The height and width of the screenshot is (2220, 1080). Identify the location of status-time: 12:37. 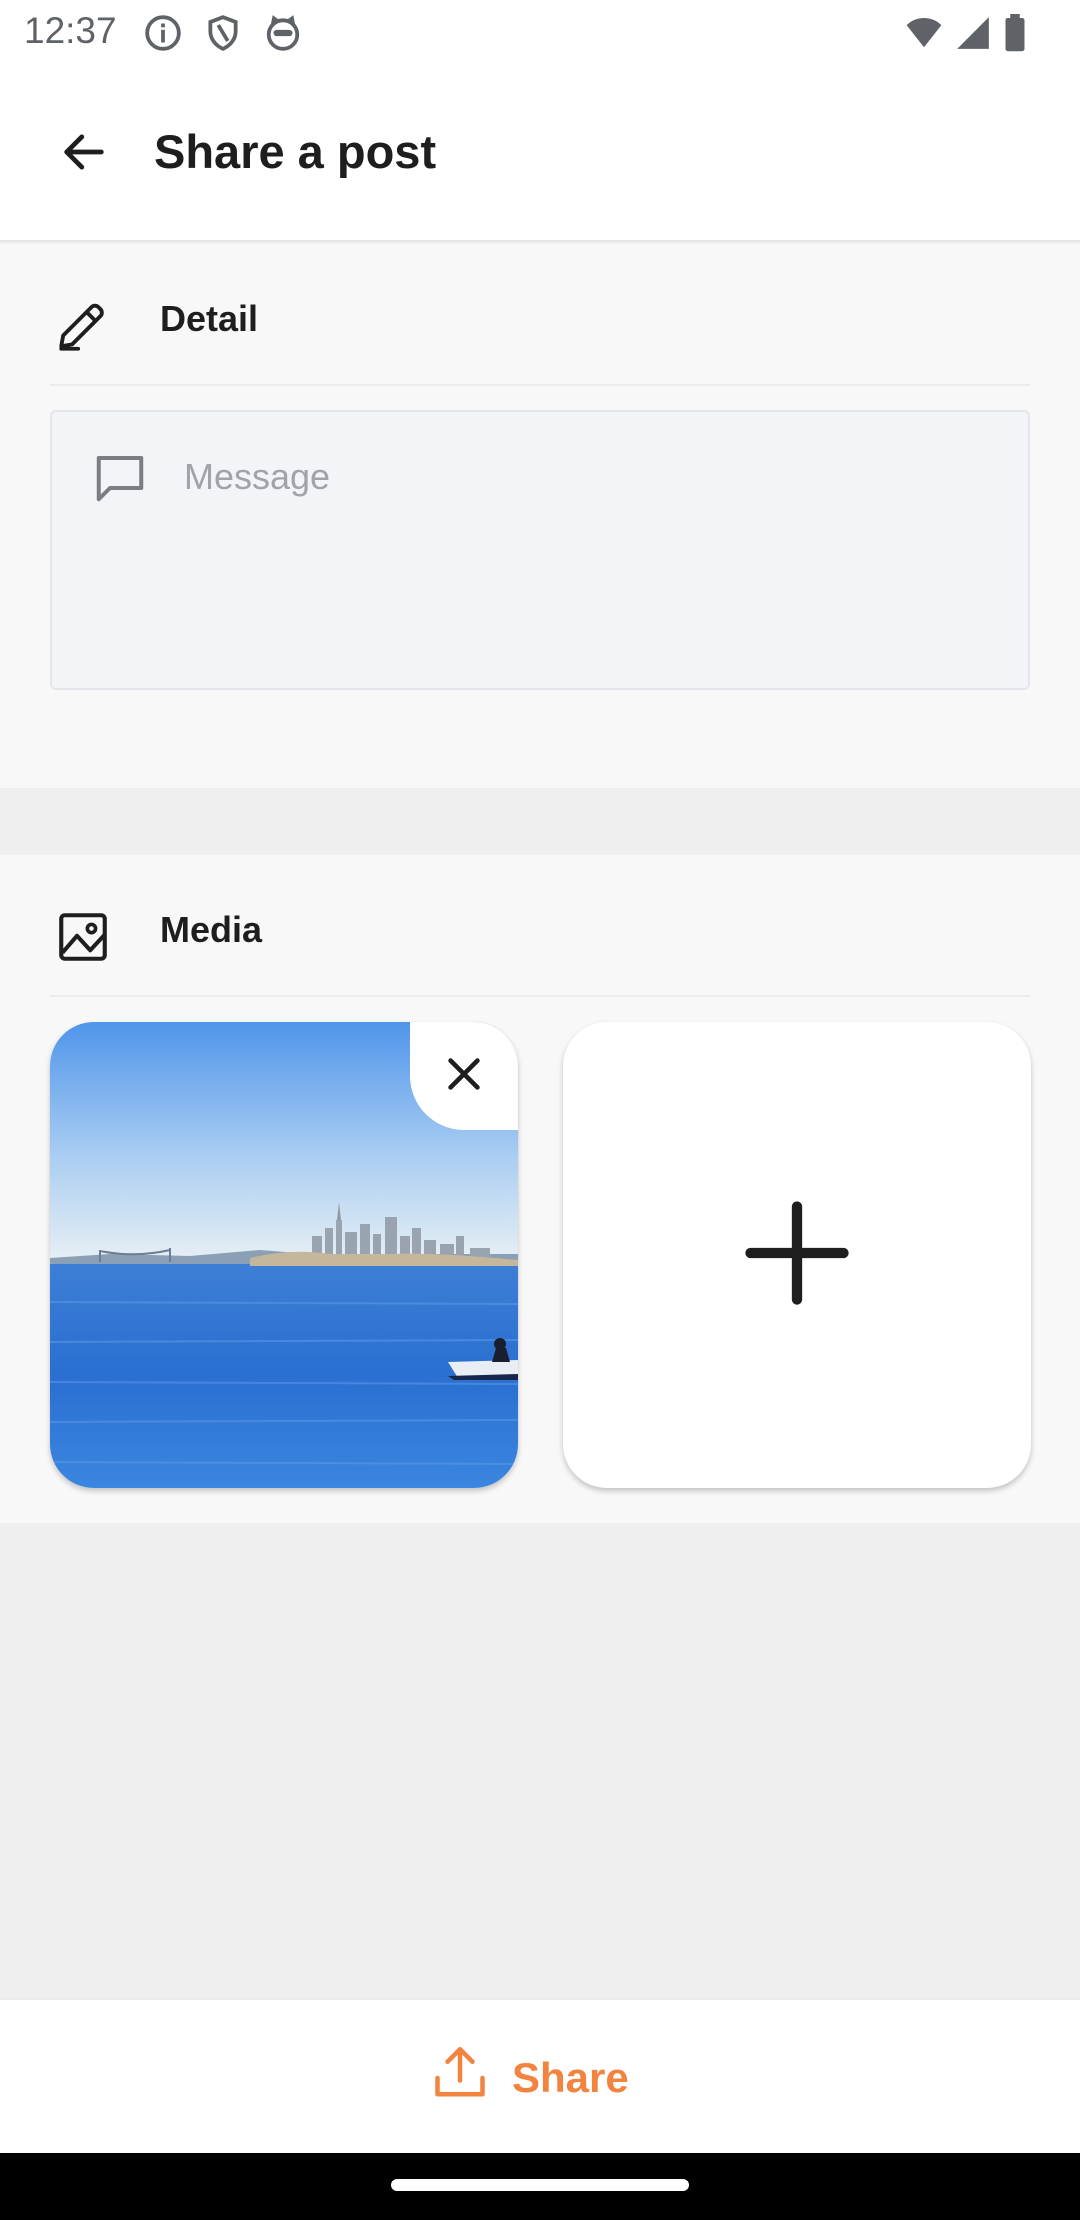
(70, 30).